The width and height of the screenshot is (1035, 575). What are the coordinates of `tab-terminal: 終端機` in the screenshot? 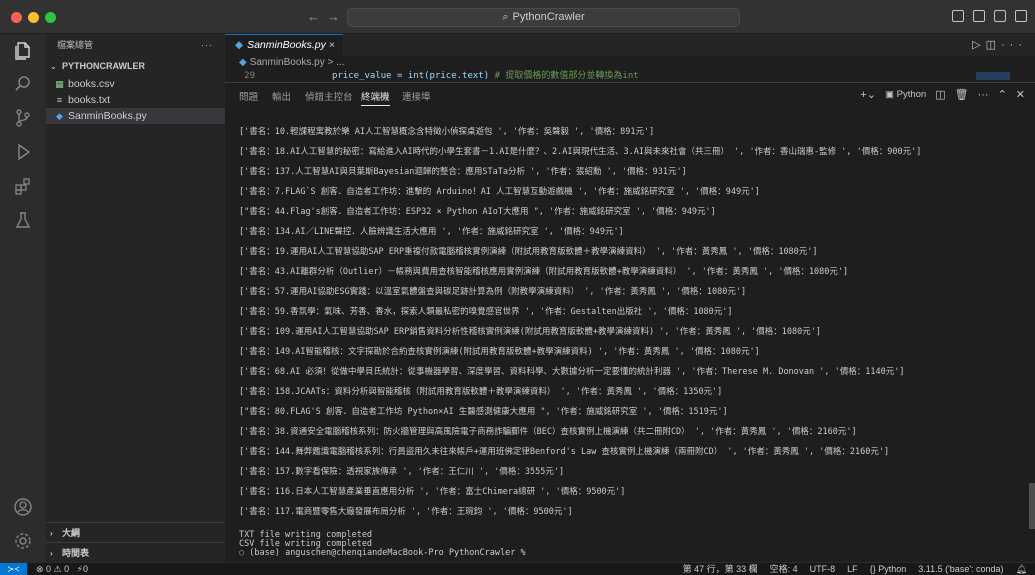 It's located at (375, 97).